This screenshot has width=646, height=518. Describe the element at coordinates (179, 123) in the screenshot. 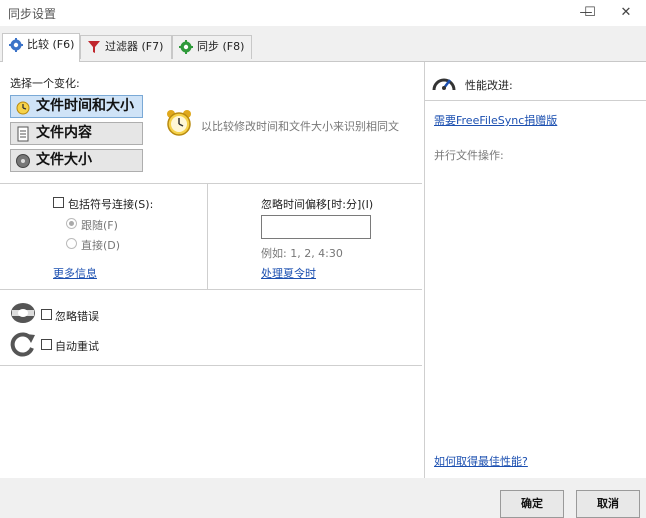

I see `alarm-clock-icon` at that location.